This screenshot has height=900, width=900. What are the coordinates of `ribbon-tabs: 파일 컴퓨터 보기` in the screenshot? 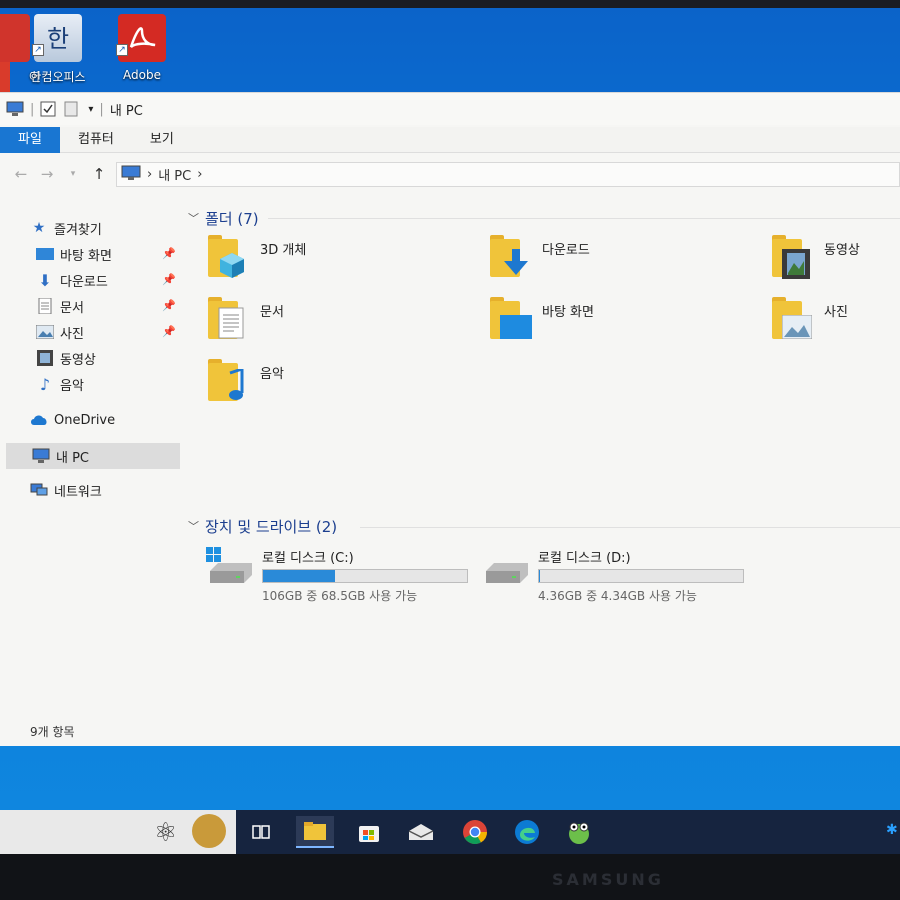 It's located at (450, 140).